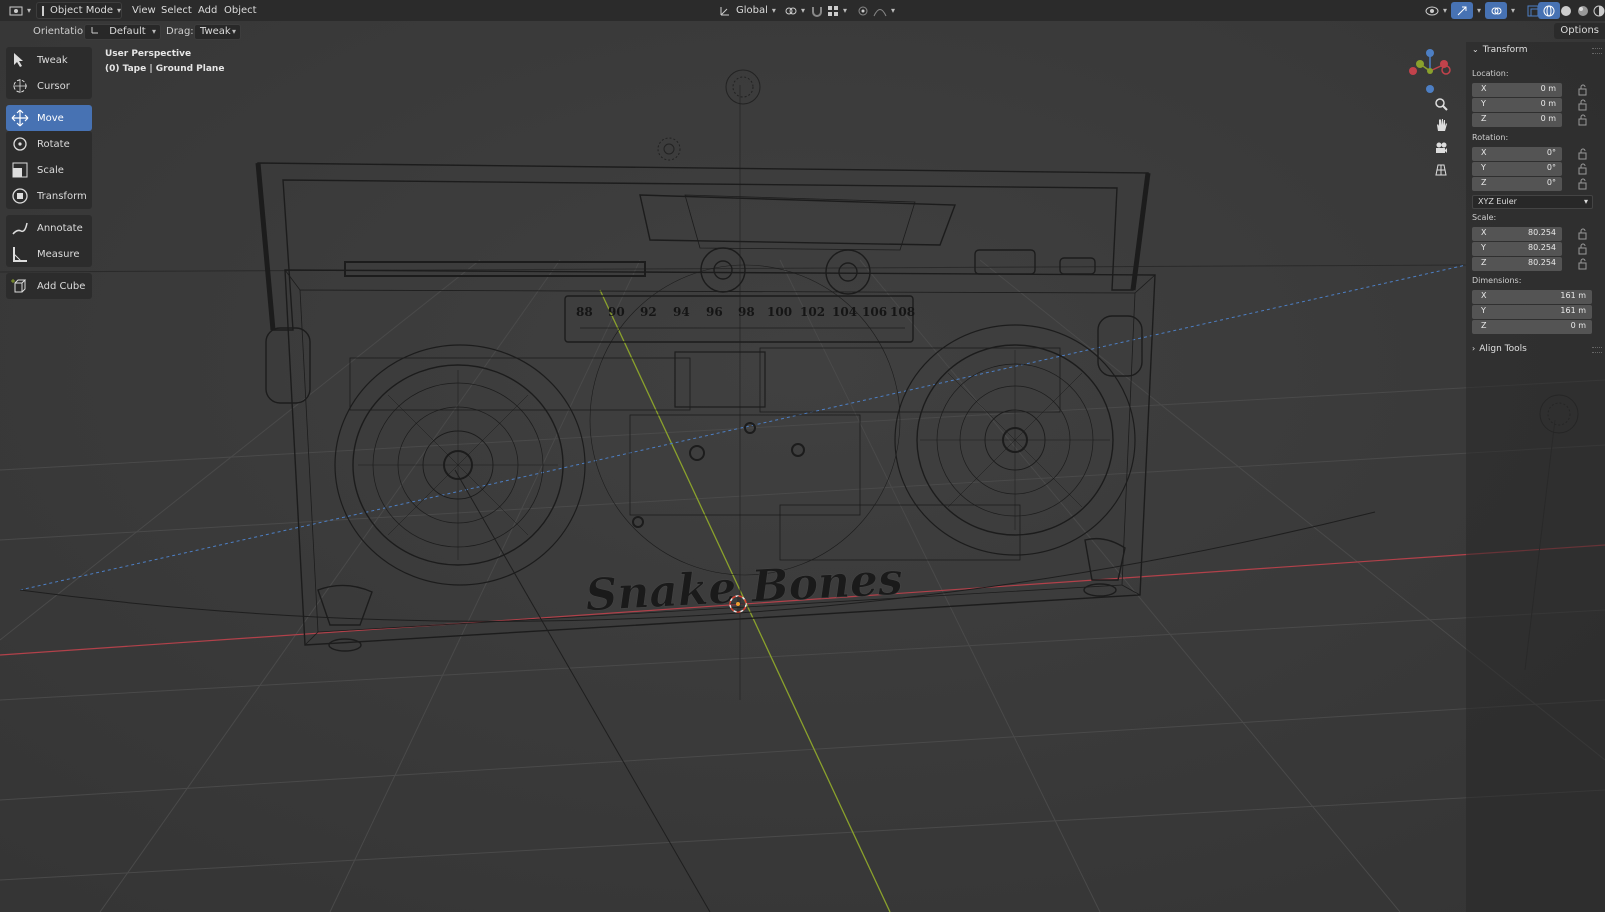  I want to click on scale-z-field: Z 80.254, so click(1517, 264).